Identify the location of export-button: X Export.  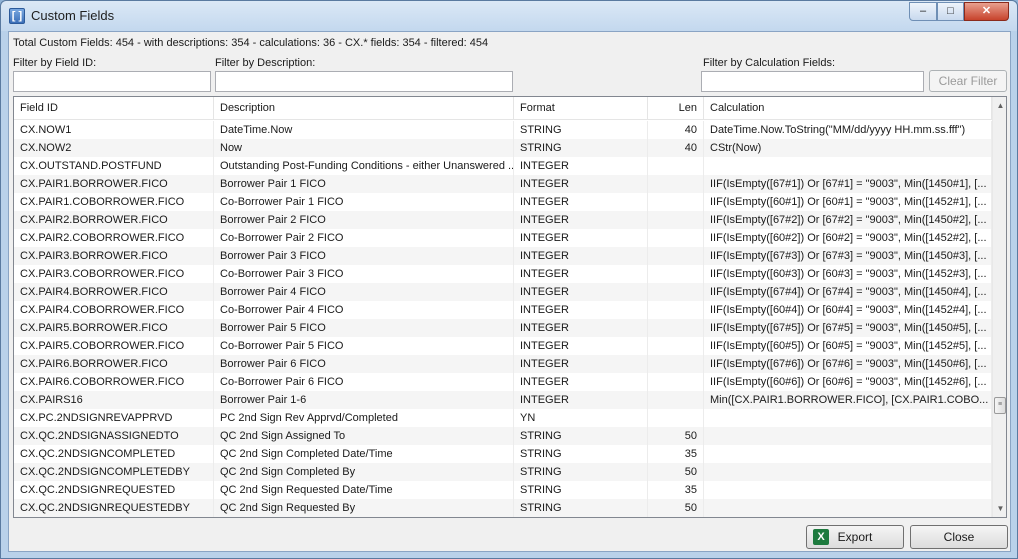
(855, 537).